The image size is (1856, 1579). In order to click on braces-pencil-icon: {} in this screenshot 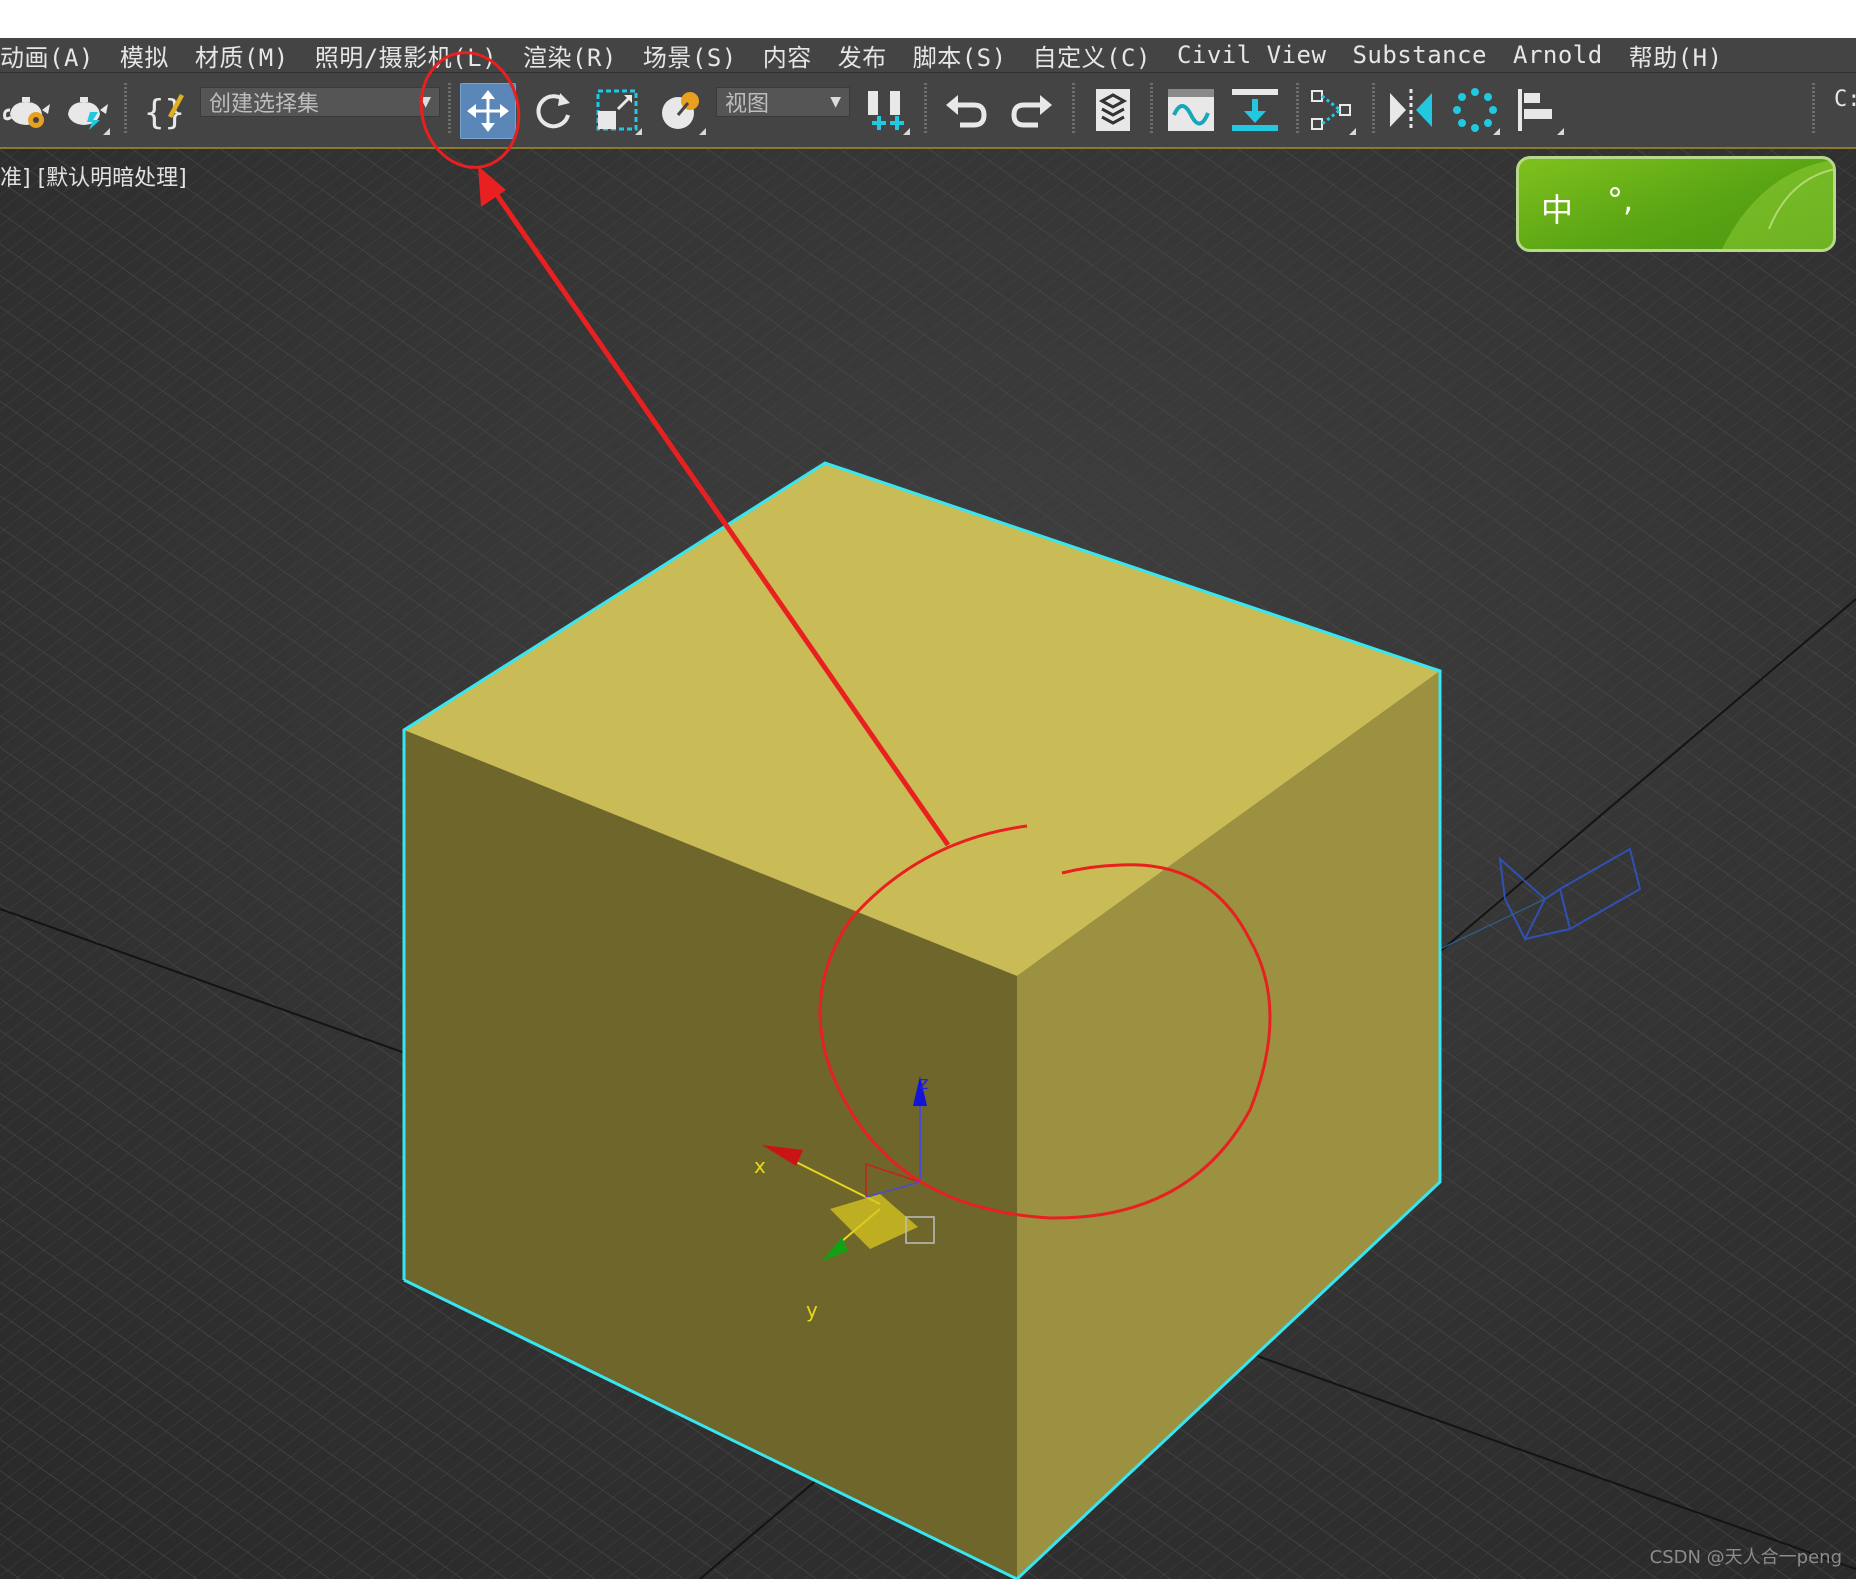, I will do `click(164, 113)`.